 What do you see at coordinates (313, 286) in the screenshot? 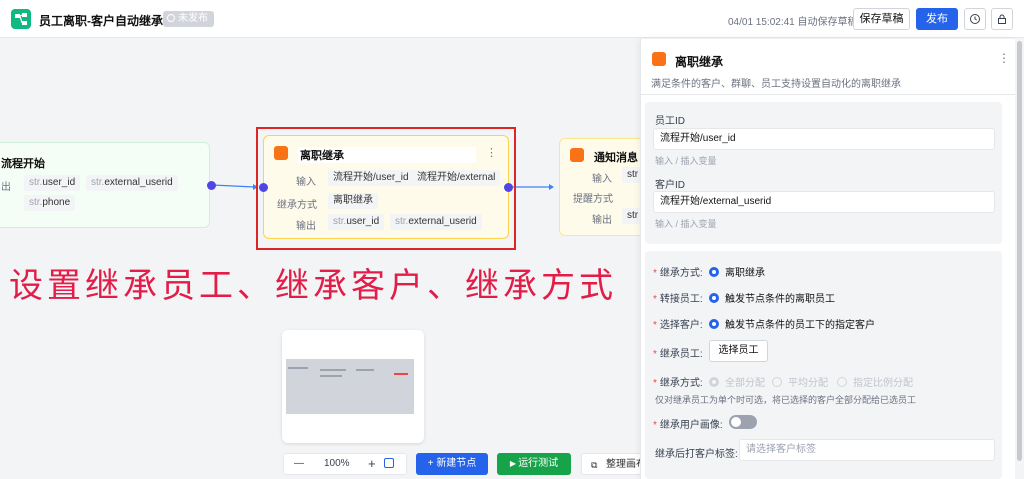
I see `annotation-text: 设置继承员工、继承客户、继承方式` at bounding box center [313, 286].